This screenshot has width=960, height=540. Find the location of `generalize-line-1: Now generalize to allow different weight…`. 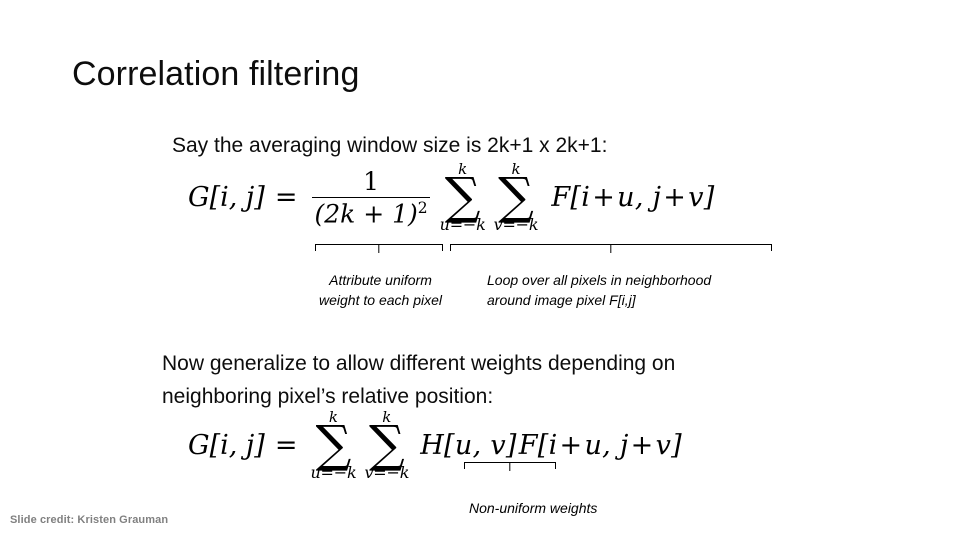

generalize-line-1: Now generalize to allow different weight… is located at coordinates (419, 363).